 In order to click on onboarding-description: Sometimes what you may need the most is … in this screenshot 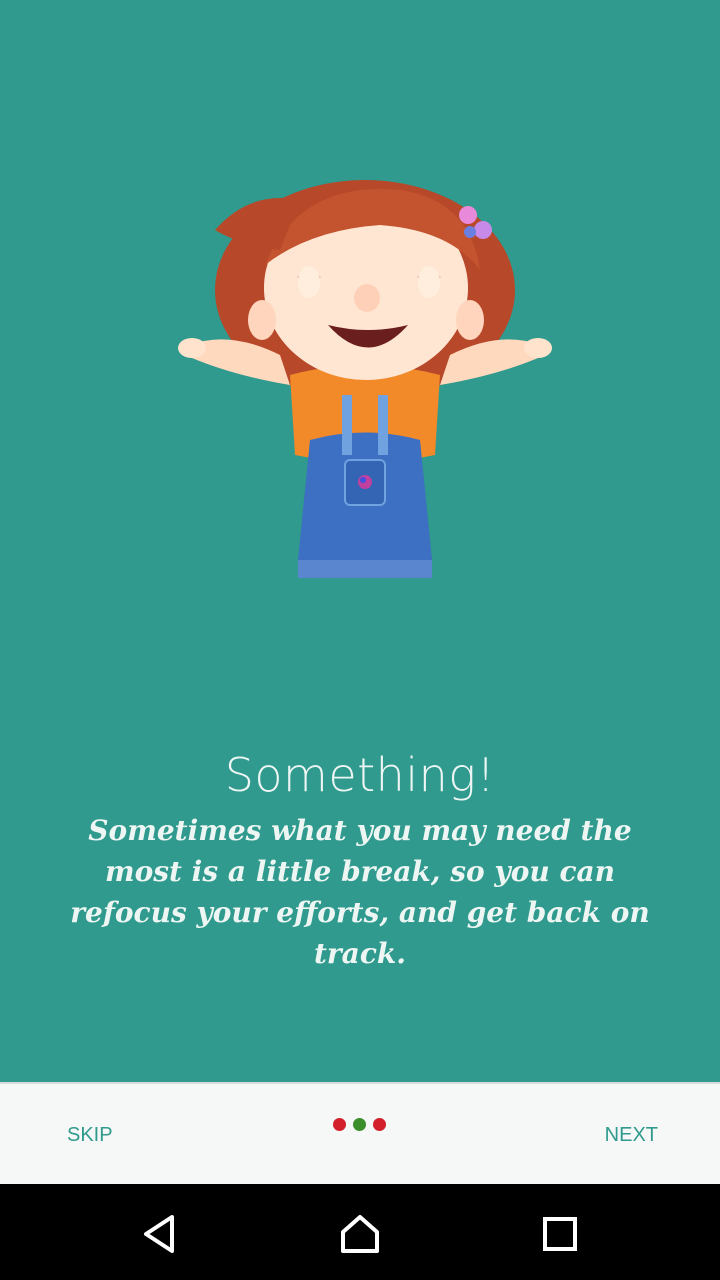, I will do `click(360, 892)`.